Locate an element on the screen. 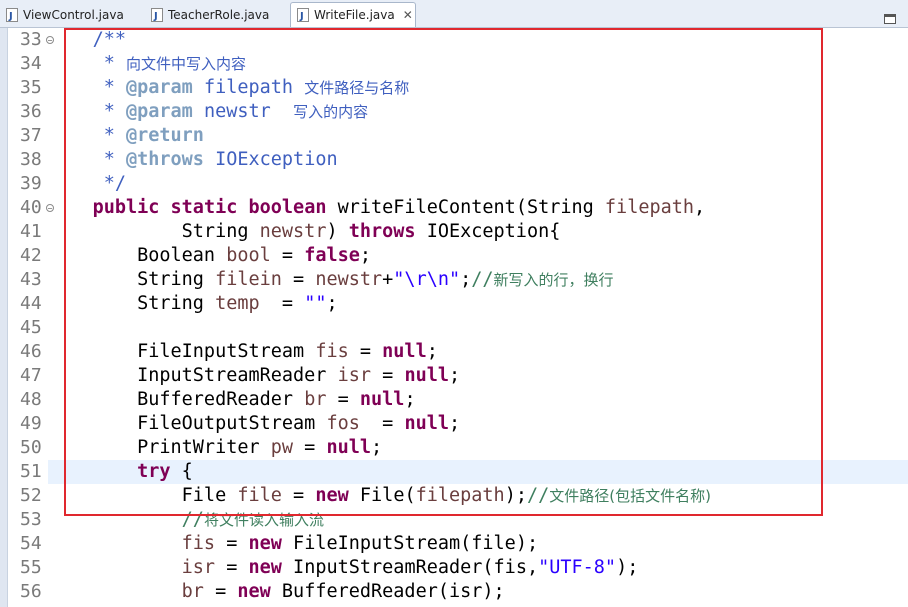  code-line: BufferedReader br = null; is located at coordinates (478, 400).